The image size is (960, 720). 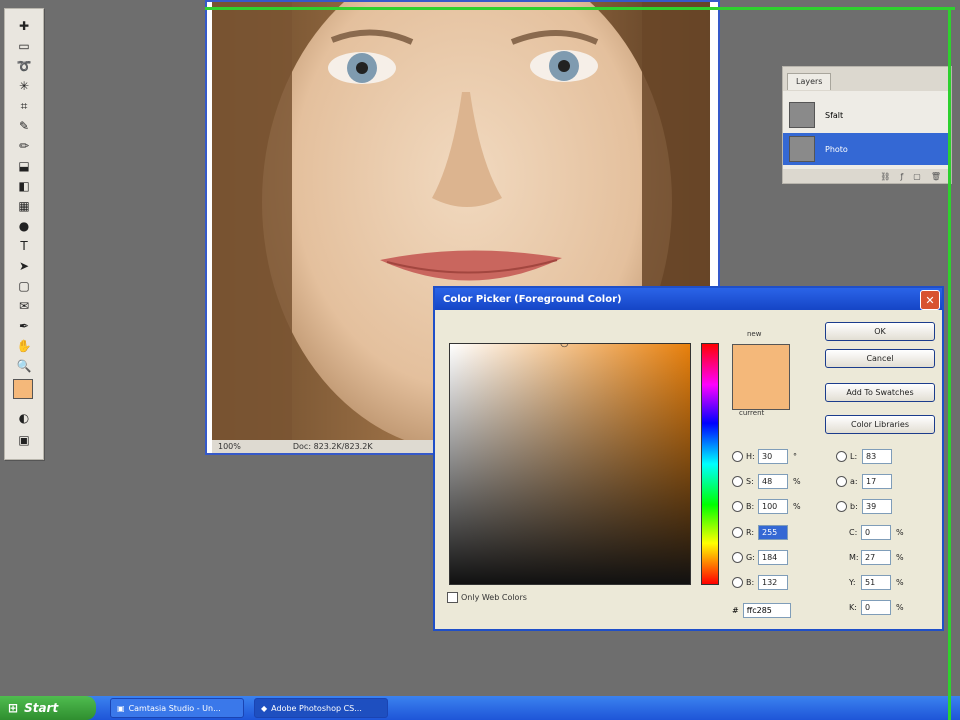 I want to click on color-picker-titlebar: Color Picker (Foreground Color) ✕, so click(x=688, y=299).